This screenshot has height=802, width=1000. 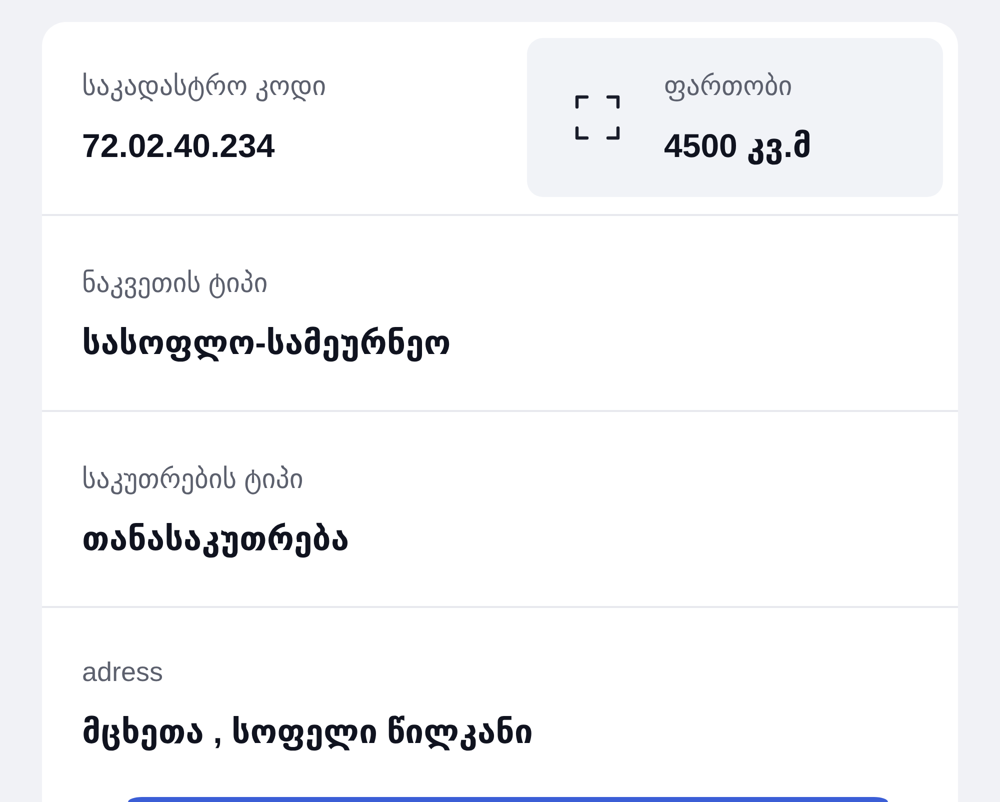 What do you see at coordinates (267, 343) in the screenshot?
I see `field-value: სასოფლო-სამეურნეო` at bounding box center [267, 343].